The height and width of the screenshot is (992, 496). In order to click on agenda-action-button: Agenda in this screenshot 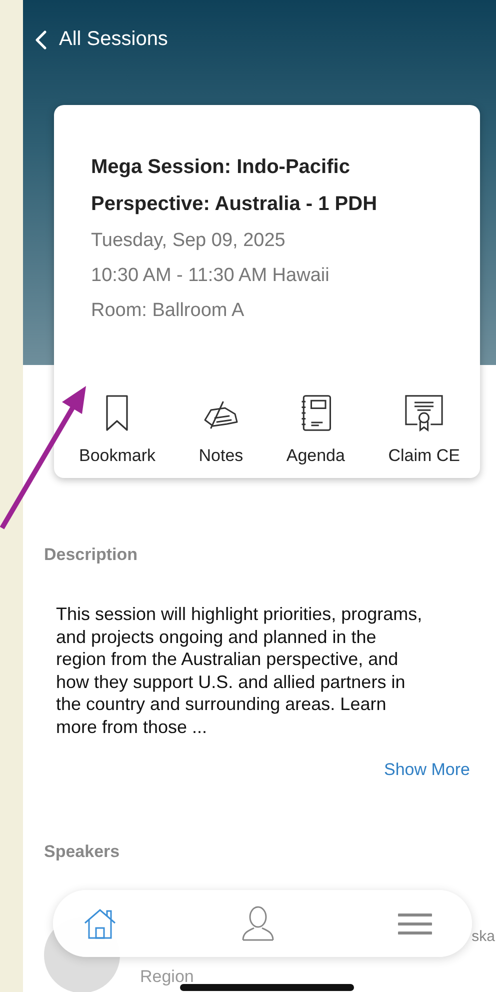, I will do `click(315, 430)`.